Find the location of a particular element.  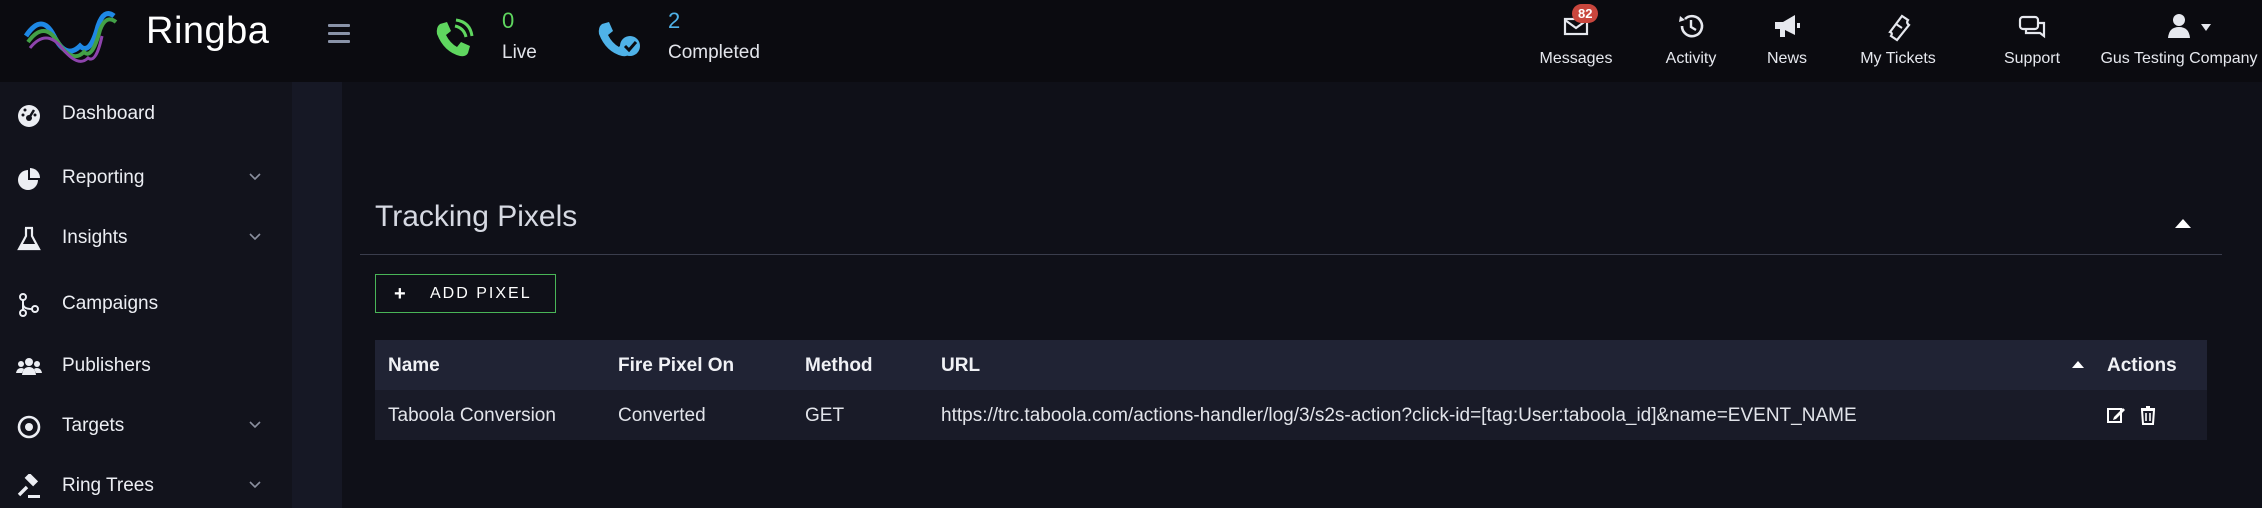

trash-icon is located at coordinates (2148, 415).